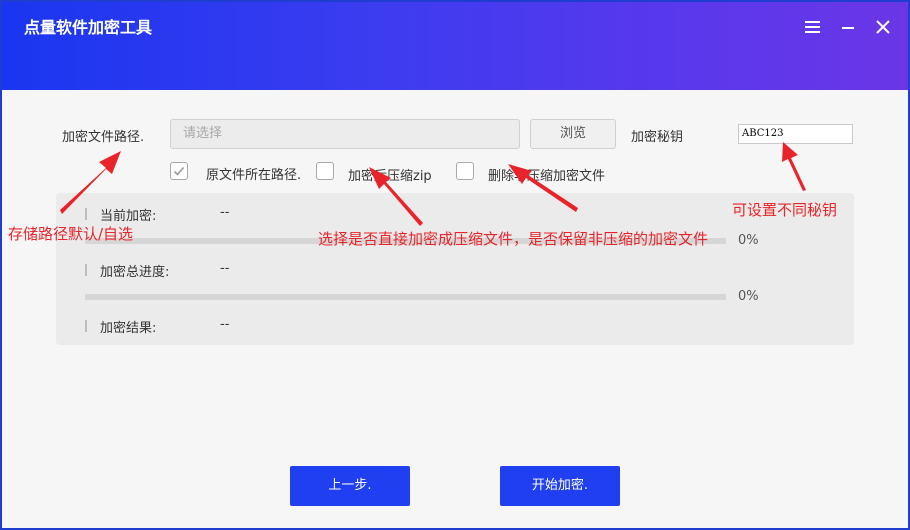 This screenshot has height=530, width=910. I want to click on path-note: 存储路径默认/自选, so click(71, 234).